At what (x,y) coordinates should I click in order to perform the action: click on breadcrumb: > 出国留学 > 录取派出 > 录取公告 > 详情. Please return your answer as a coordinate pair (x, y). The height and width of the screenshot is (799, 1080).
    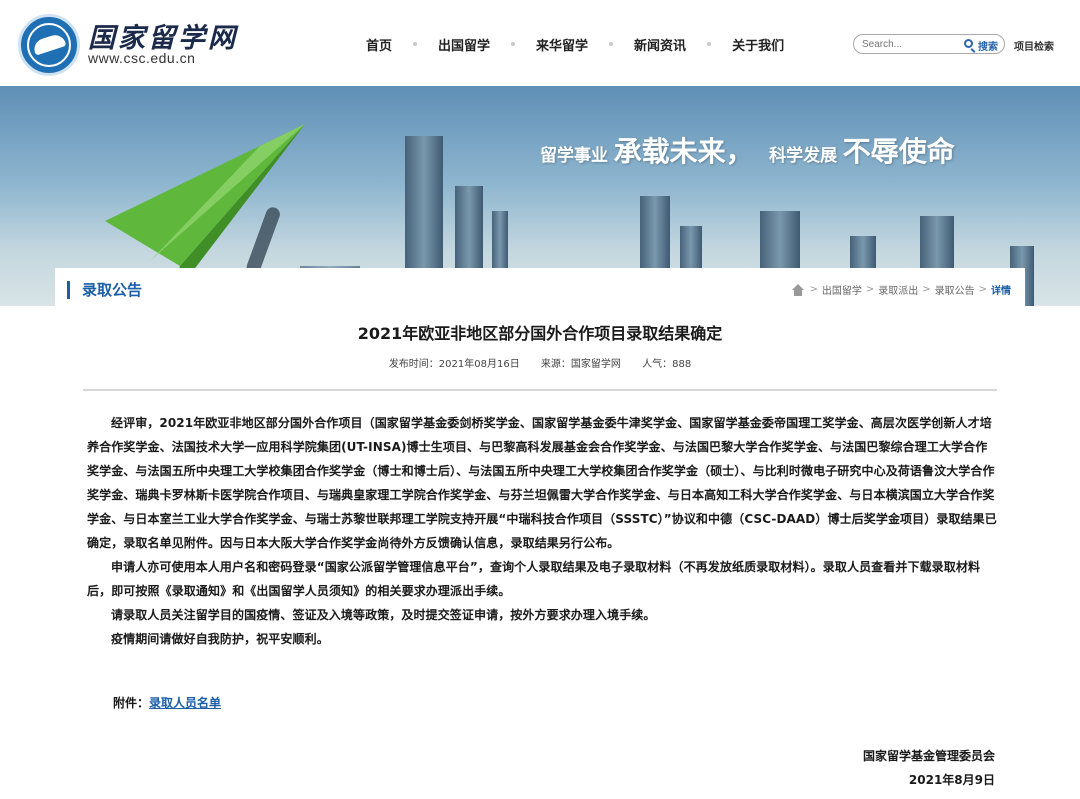
    Looking at the image, I should click on (901, 289).